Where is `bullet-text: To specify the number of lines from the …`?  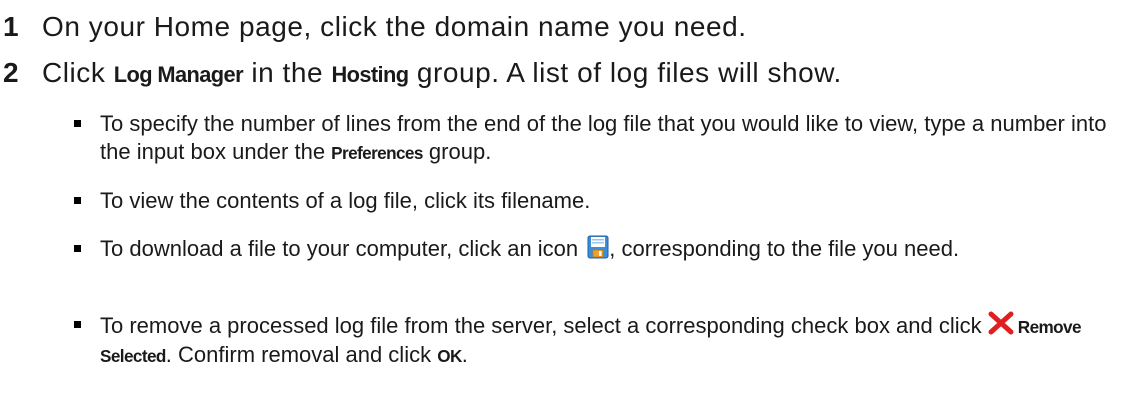
bullet-text: To specify the number of lines from the … is located at coordinates (605, 138).